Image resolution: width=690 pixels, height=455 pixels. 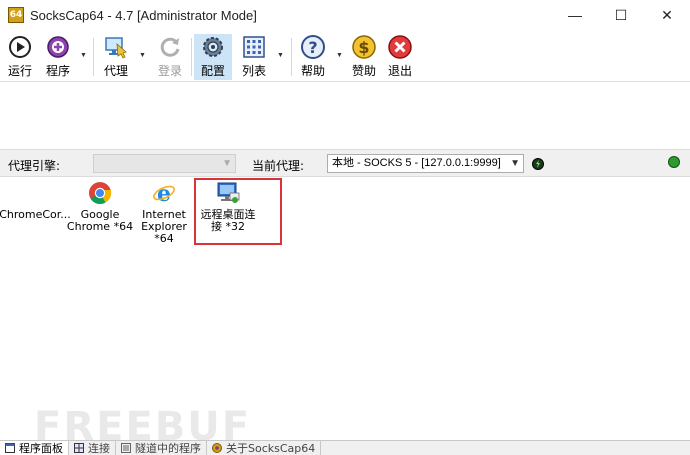 I want to click on tab-label: 程序面板, so click(x=41, y=448).